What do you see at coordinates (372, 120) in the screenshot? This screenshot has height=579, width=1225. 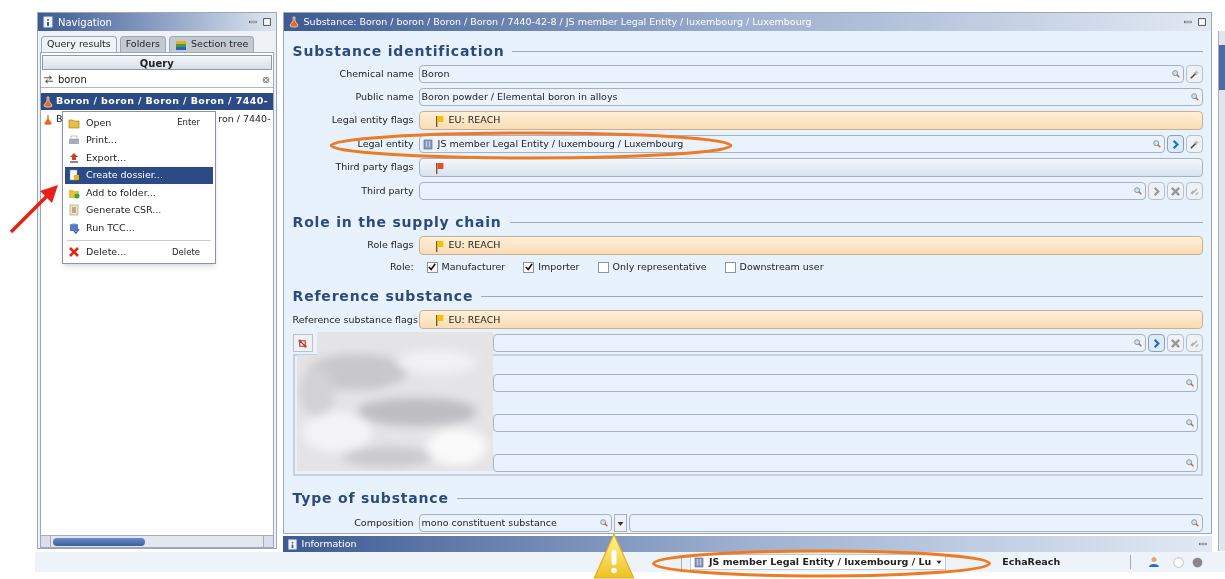 I see `field-label: Legal entity flags` at bounding box center [372, 120].